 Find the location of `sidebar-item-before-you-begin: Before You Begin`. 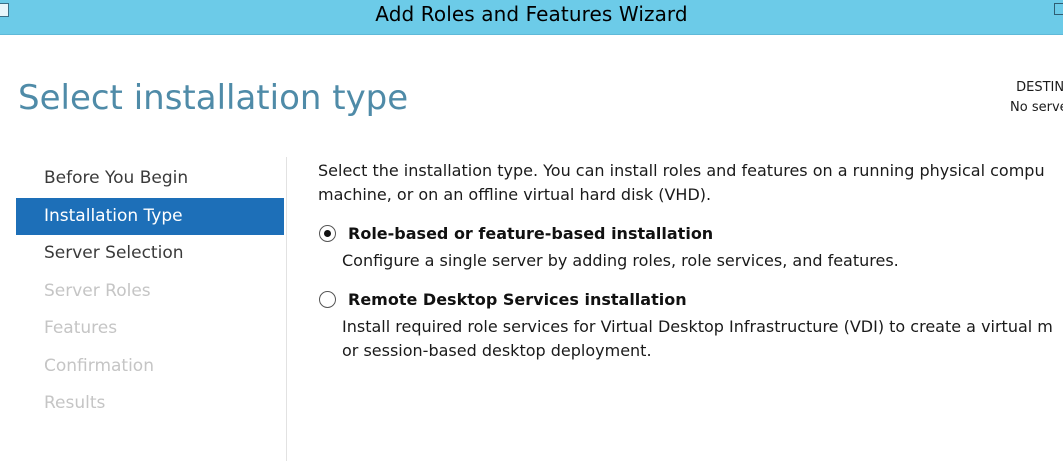

sidebar-item-before-you-begin: Before You Begin is located at coordinates (150, 179).